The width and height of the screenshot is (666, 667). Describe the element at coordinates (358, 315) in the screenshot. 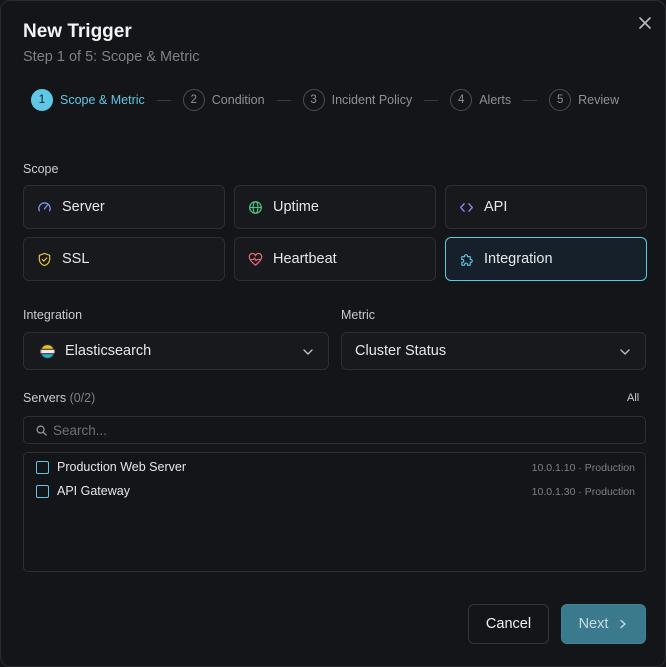

I see `metric-label: Metric` at that location.